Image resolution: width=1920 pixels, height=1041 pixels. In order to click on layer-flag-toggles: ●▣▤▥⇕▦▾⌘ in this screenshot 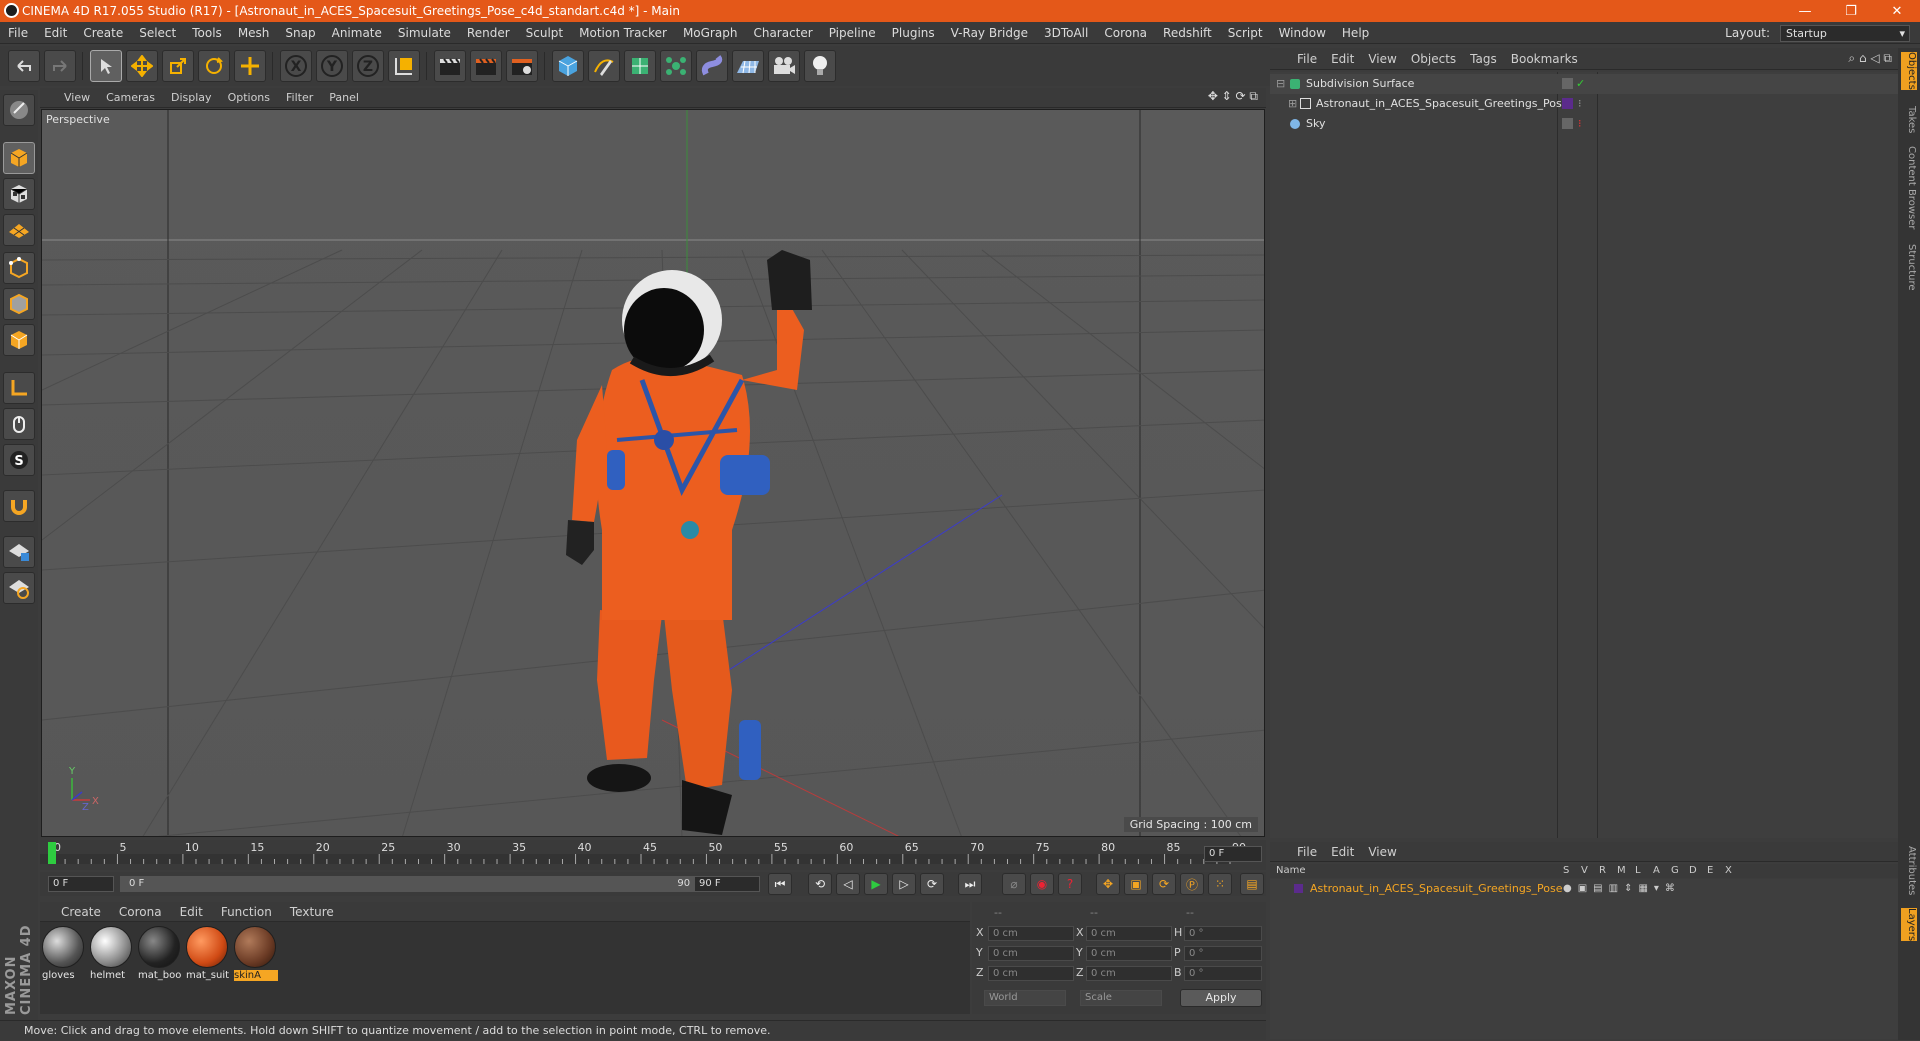, I will do `click(1622, 889)`.